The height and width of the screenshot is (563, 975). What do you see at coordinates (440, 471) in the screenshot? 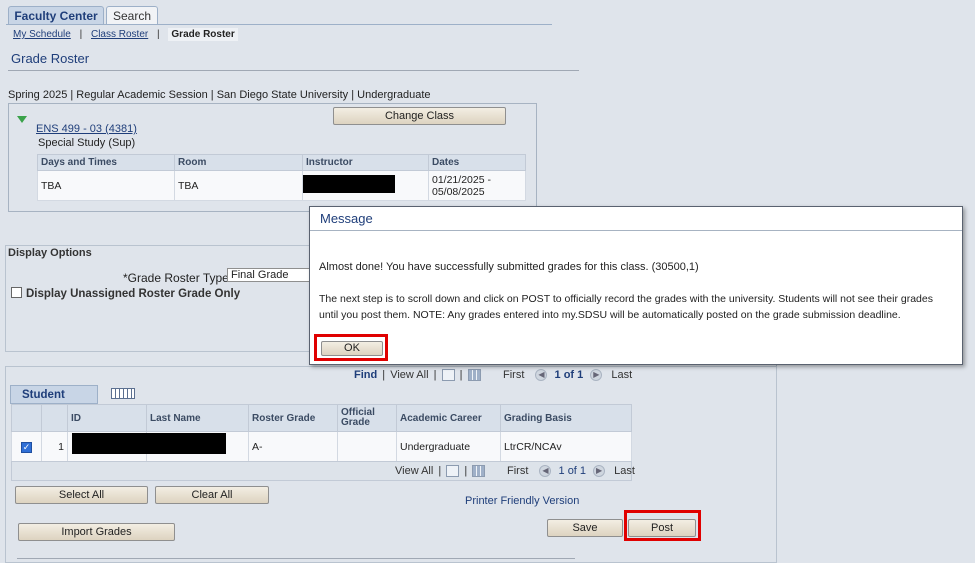
I see `grid-nav-bottom: View All | |` at bounding box center [440, 471].